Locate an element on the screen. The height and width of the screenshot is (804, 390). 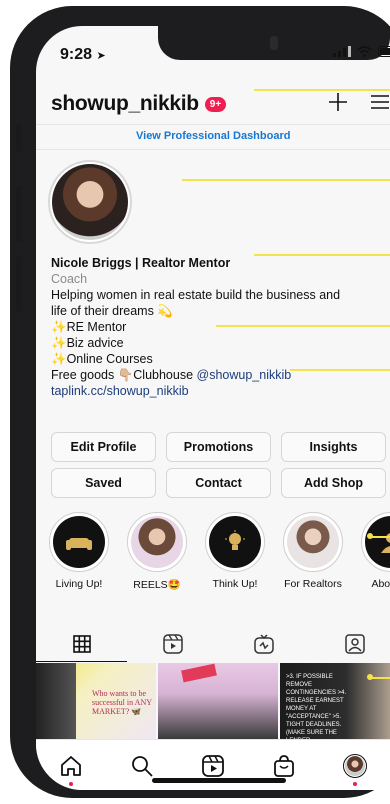
highlight-item: For Realtors is located at coordinates (313, 551).